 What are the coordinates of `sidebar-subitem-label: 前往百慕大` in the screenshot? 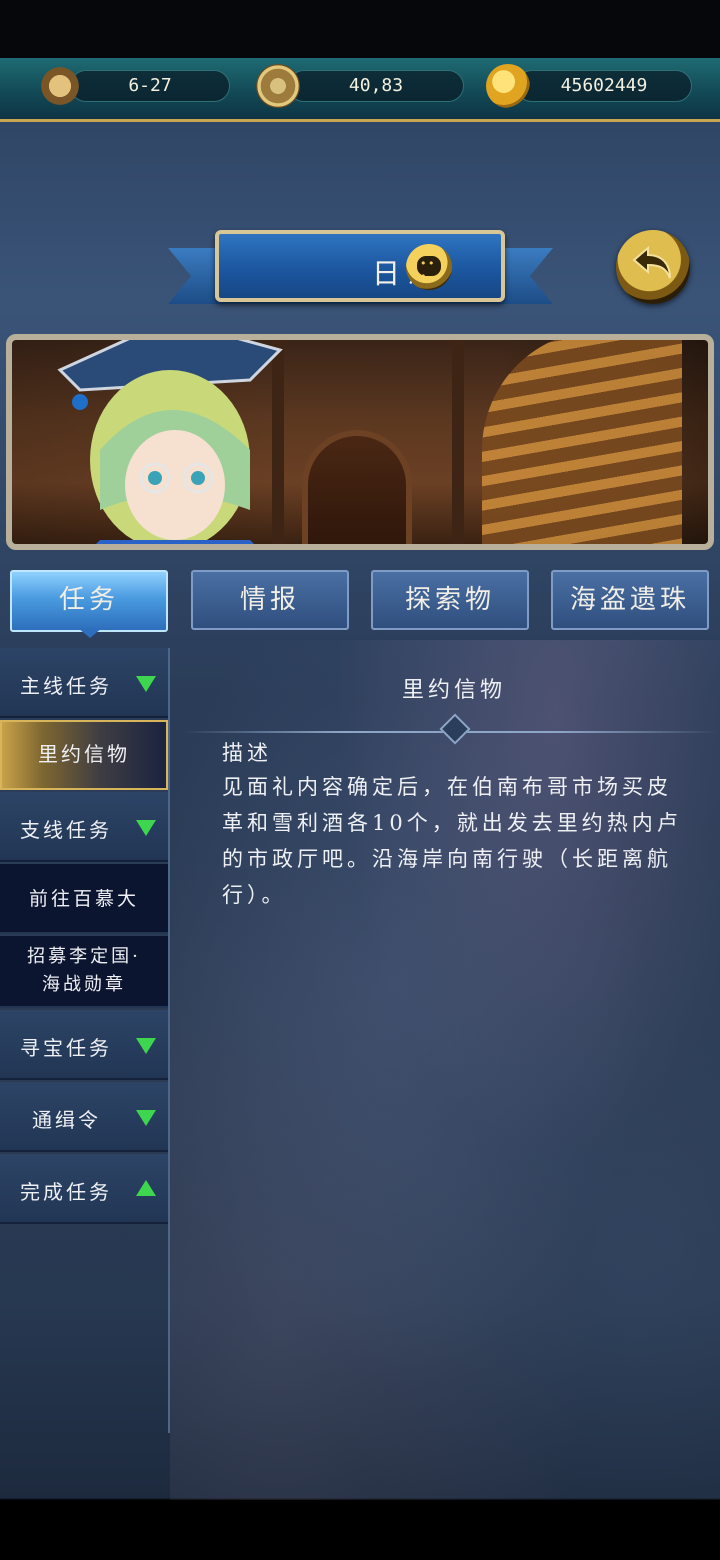 It's located at (83, 899).